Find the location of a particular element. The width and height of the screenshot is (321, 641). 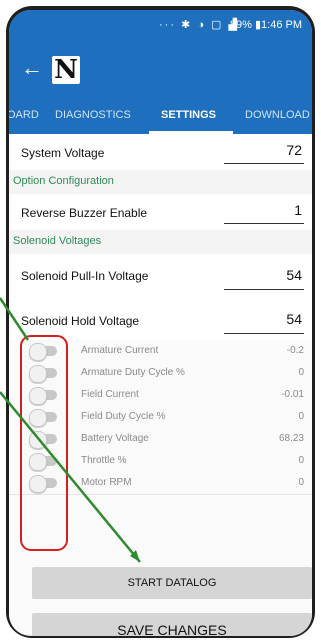

datalog-item: Armature Duty Cycle % 0 is located at coordinates (160, 373).